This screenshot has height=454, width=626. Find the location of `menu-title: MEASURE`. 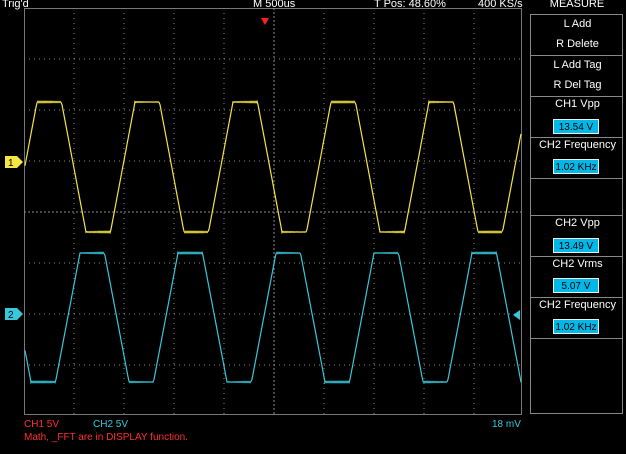

menu-title: MEASURE is located at coordinates (577, 5).